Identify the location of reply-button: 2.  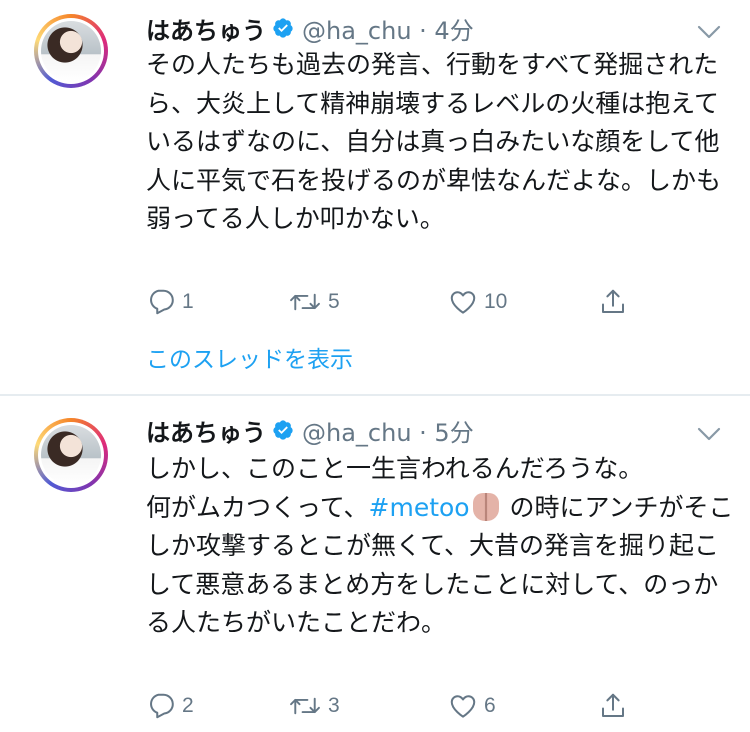
(170, 706).